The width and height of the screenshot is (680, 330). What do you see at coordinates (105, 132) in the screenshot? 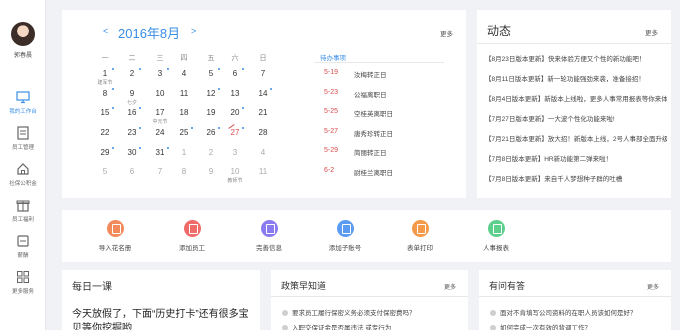
I see `calendar-day: 22` at bounding box center [105, 132].